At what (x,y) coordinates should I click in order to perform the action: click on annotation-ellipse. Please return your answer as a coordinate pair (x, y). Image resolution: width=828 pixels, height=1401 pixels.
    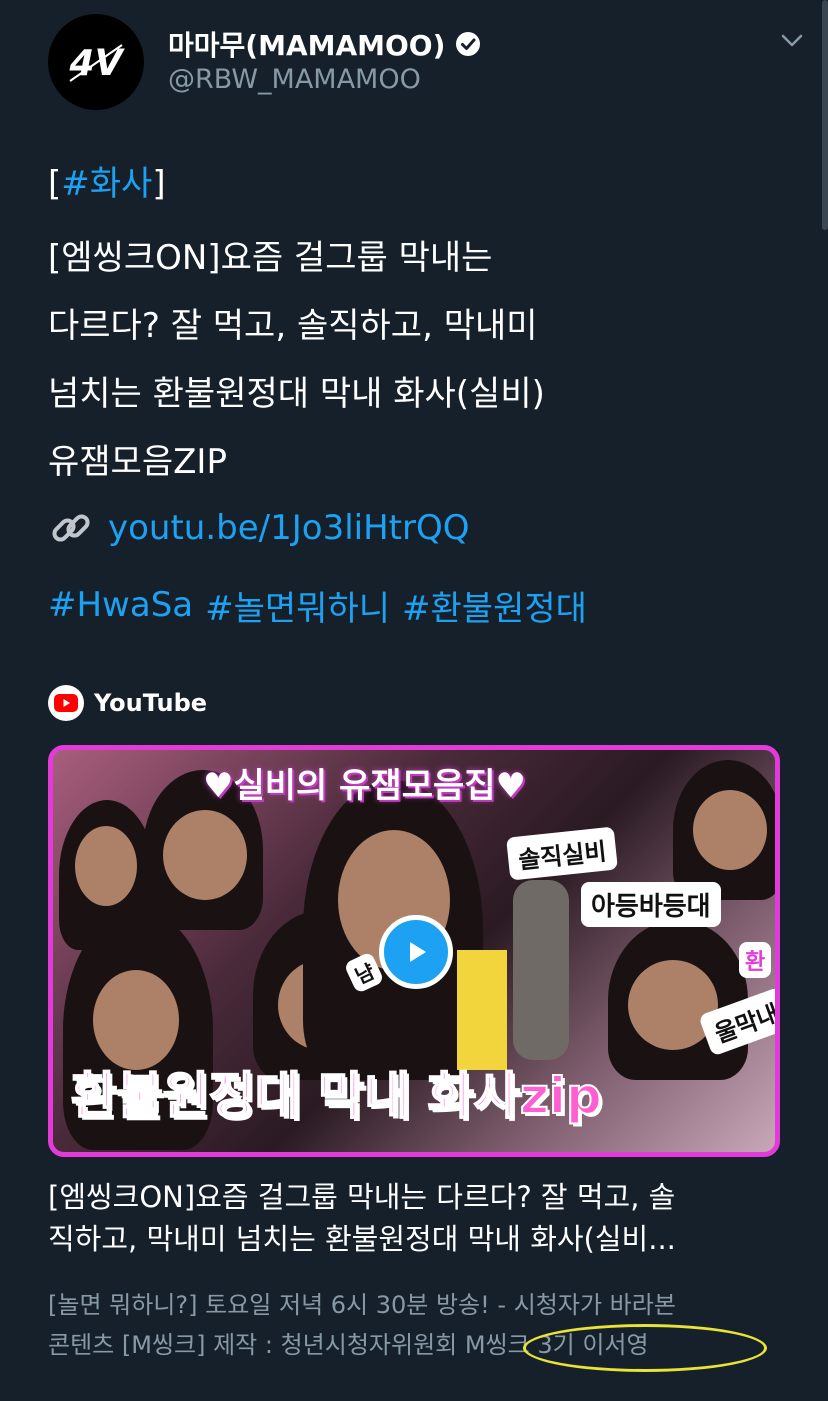
    Looking at the image, I should click on (645, 1348).